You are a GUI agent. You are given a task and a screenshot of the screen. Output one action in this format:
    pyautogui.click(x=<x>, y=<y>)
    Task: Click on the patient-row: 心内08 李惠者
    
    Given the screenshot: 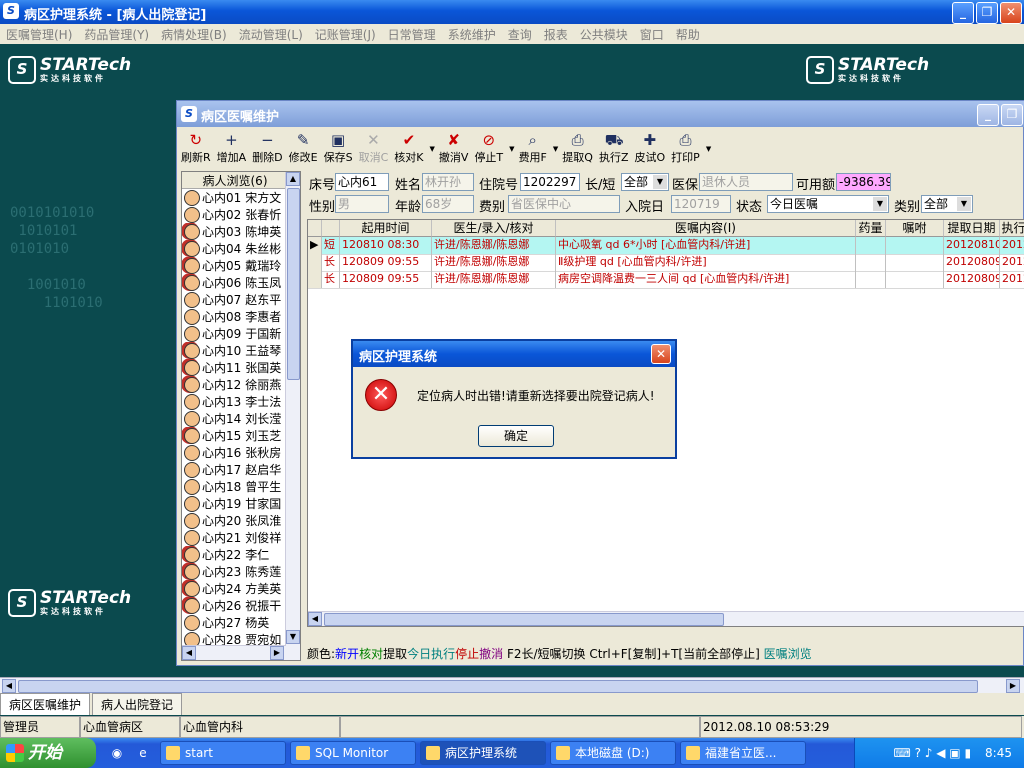 What is the action you would take?
    pyautogui.click(x=235, y=316)
    